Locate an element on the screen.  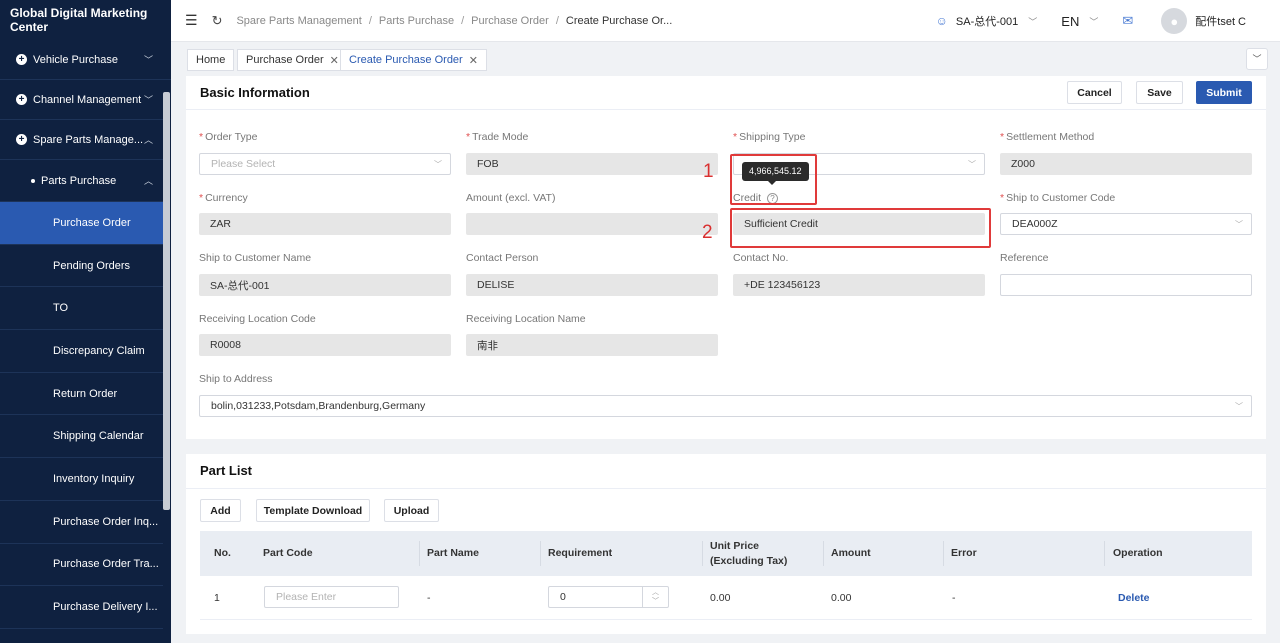
sidebar-scrollbar is located at coordinates (166, 301).